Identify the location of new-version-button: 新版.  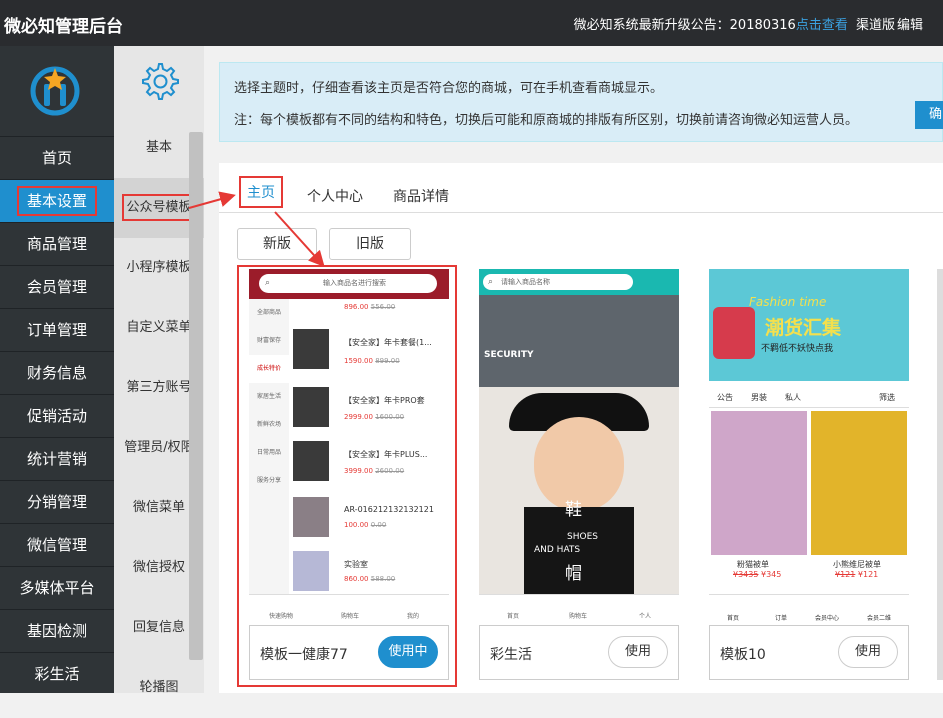
(277, 244).